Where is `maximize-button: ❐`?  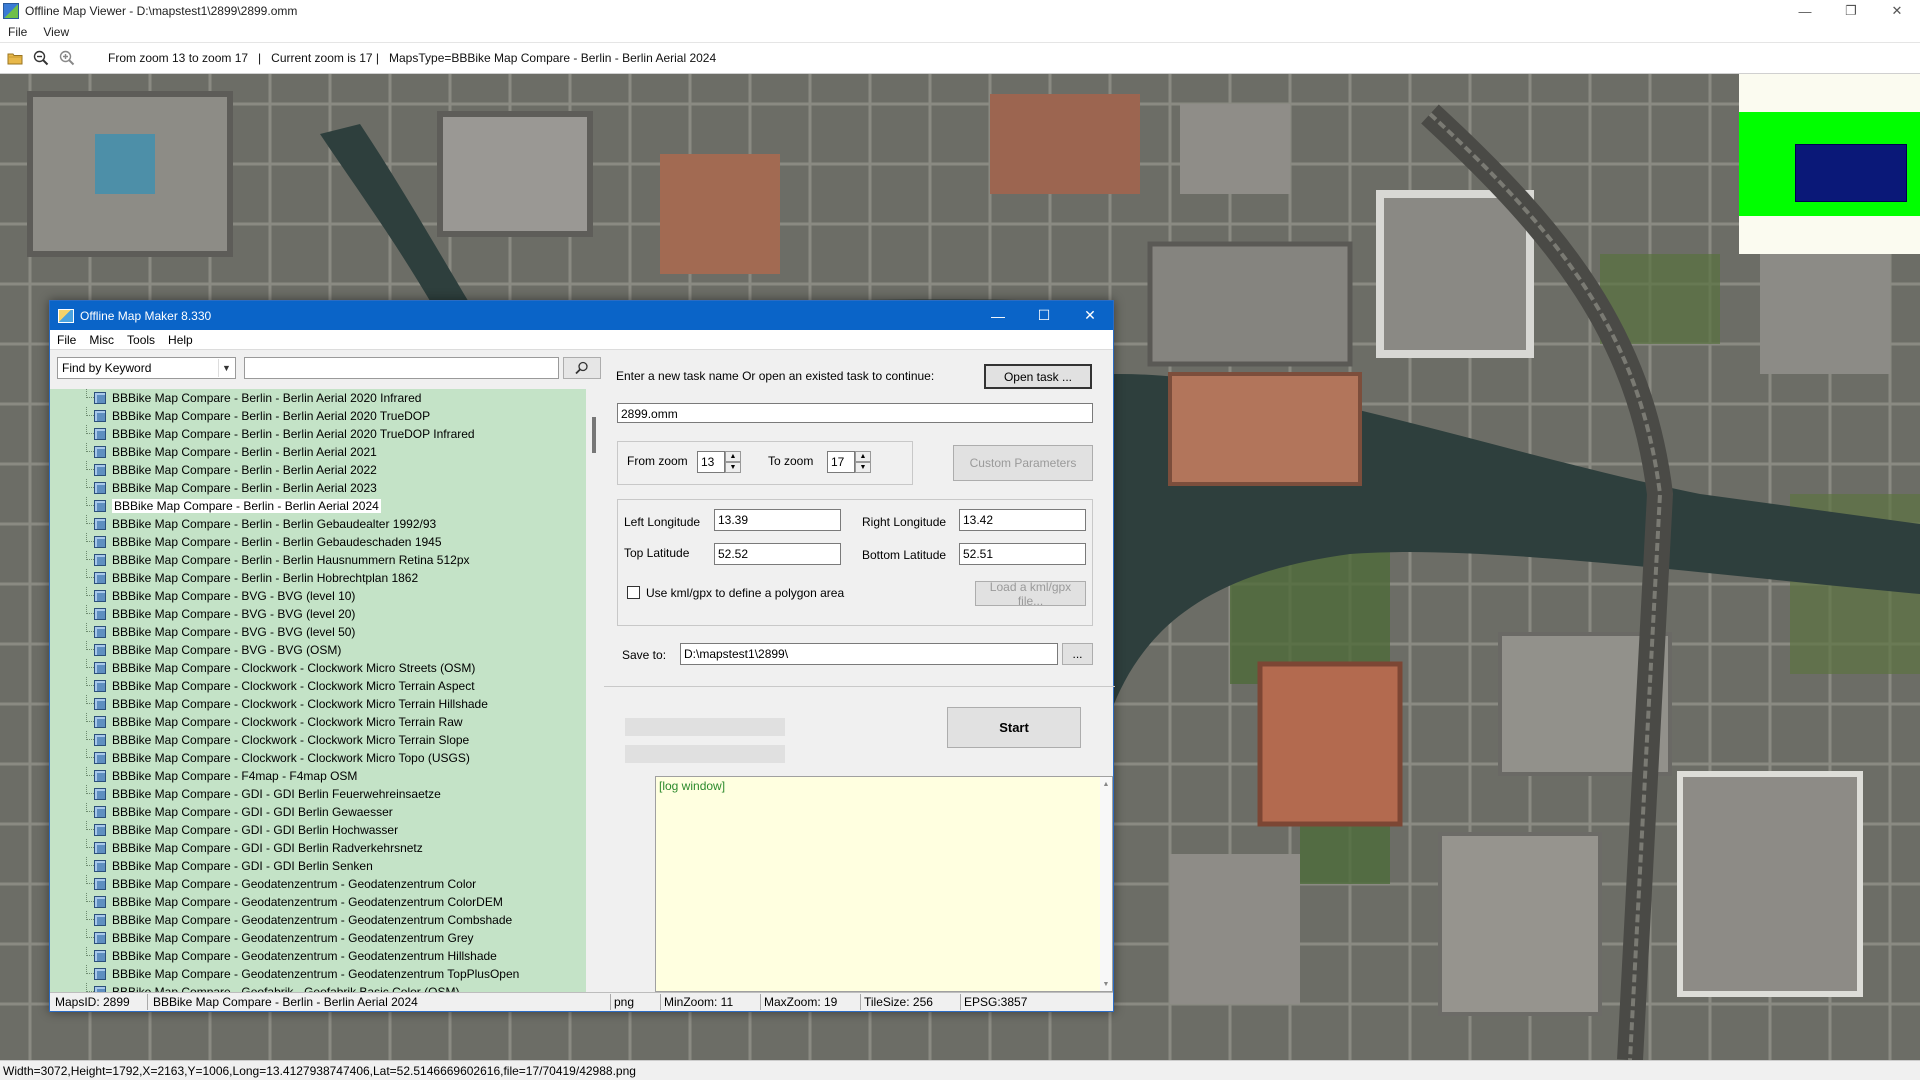
maximize-button: ❐ is located at coordinates (1851, 11).